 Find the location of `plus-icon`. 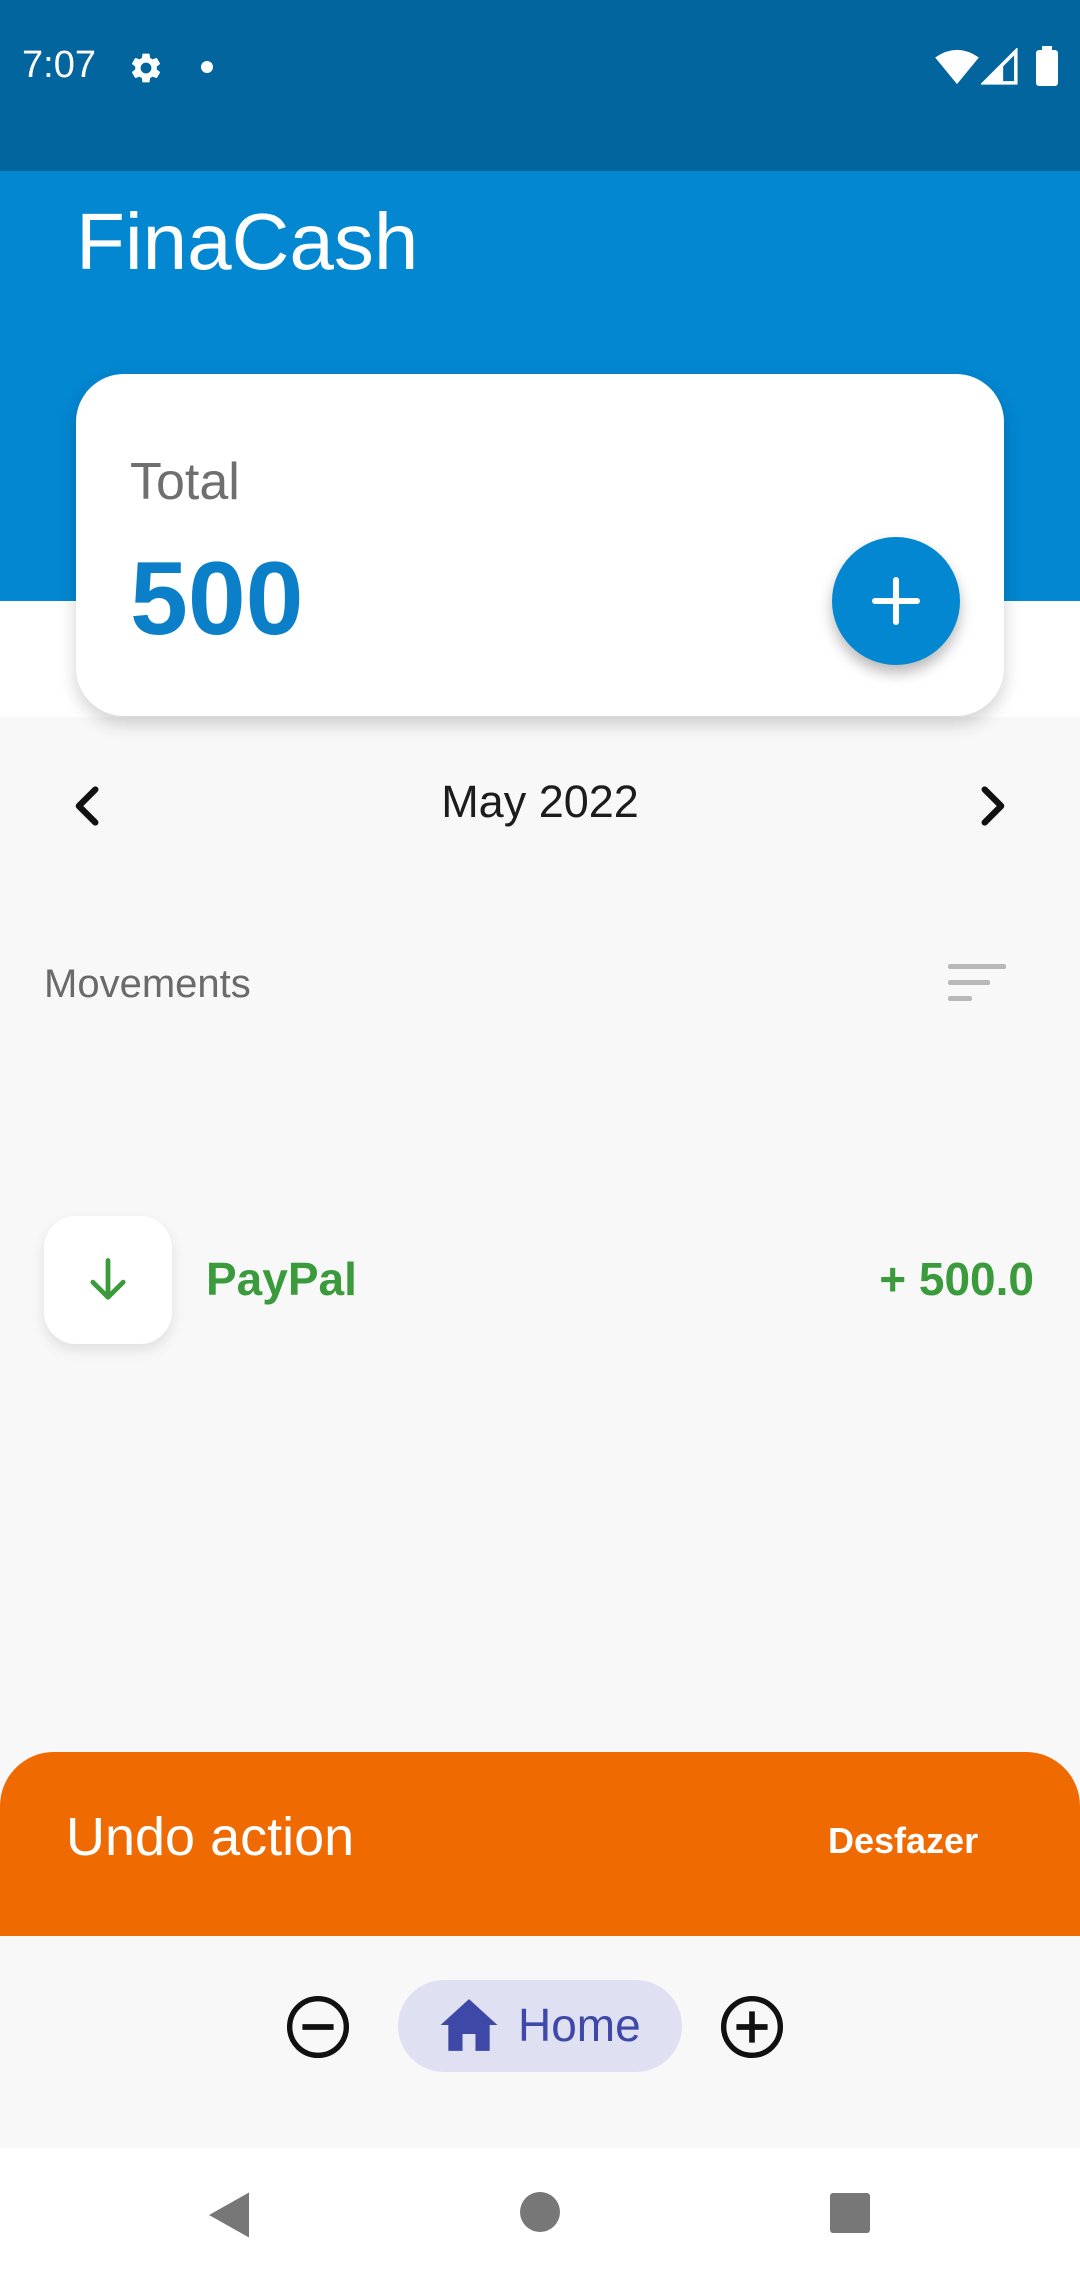

plus-icon is located at coordinates (896, 601).